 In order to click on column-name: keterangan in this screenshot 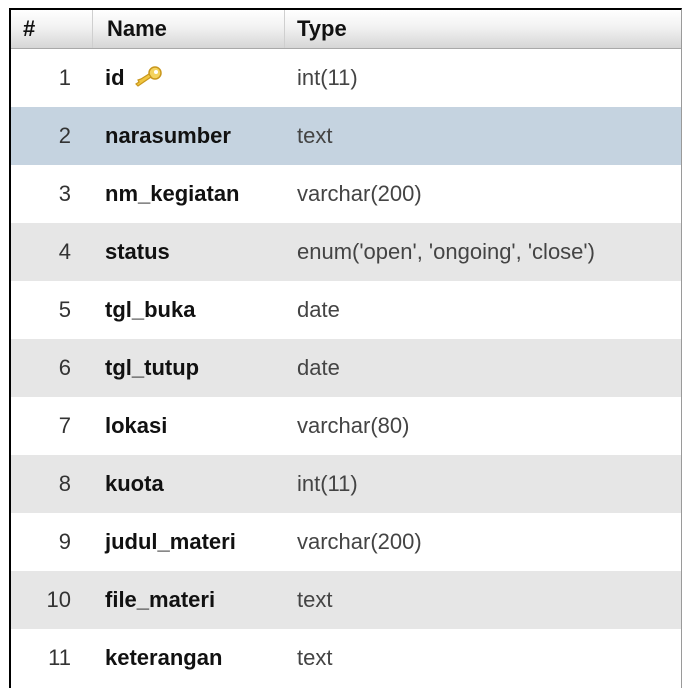, I will do `click(163, 658)`.